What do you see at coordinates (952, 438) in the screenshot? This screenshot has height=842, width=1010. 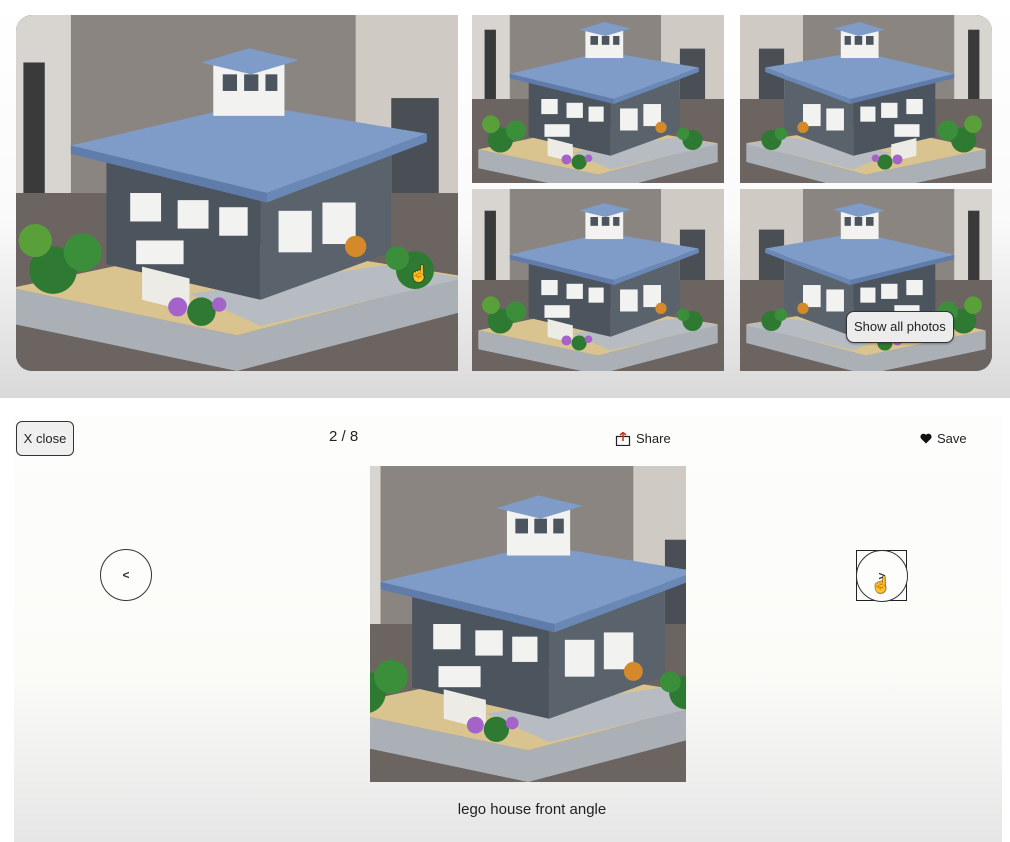 I see `save-label: Save` at bounding box center [952, 438].